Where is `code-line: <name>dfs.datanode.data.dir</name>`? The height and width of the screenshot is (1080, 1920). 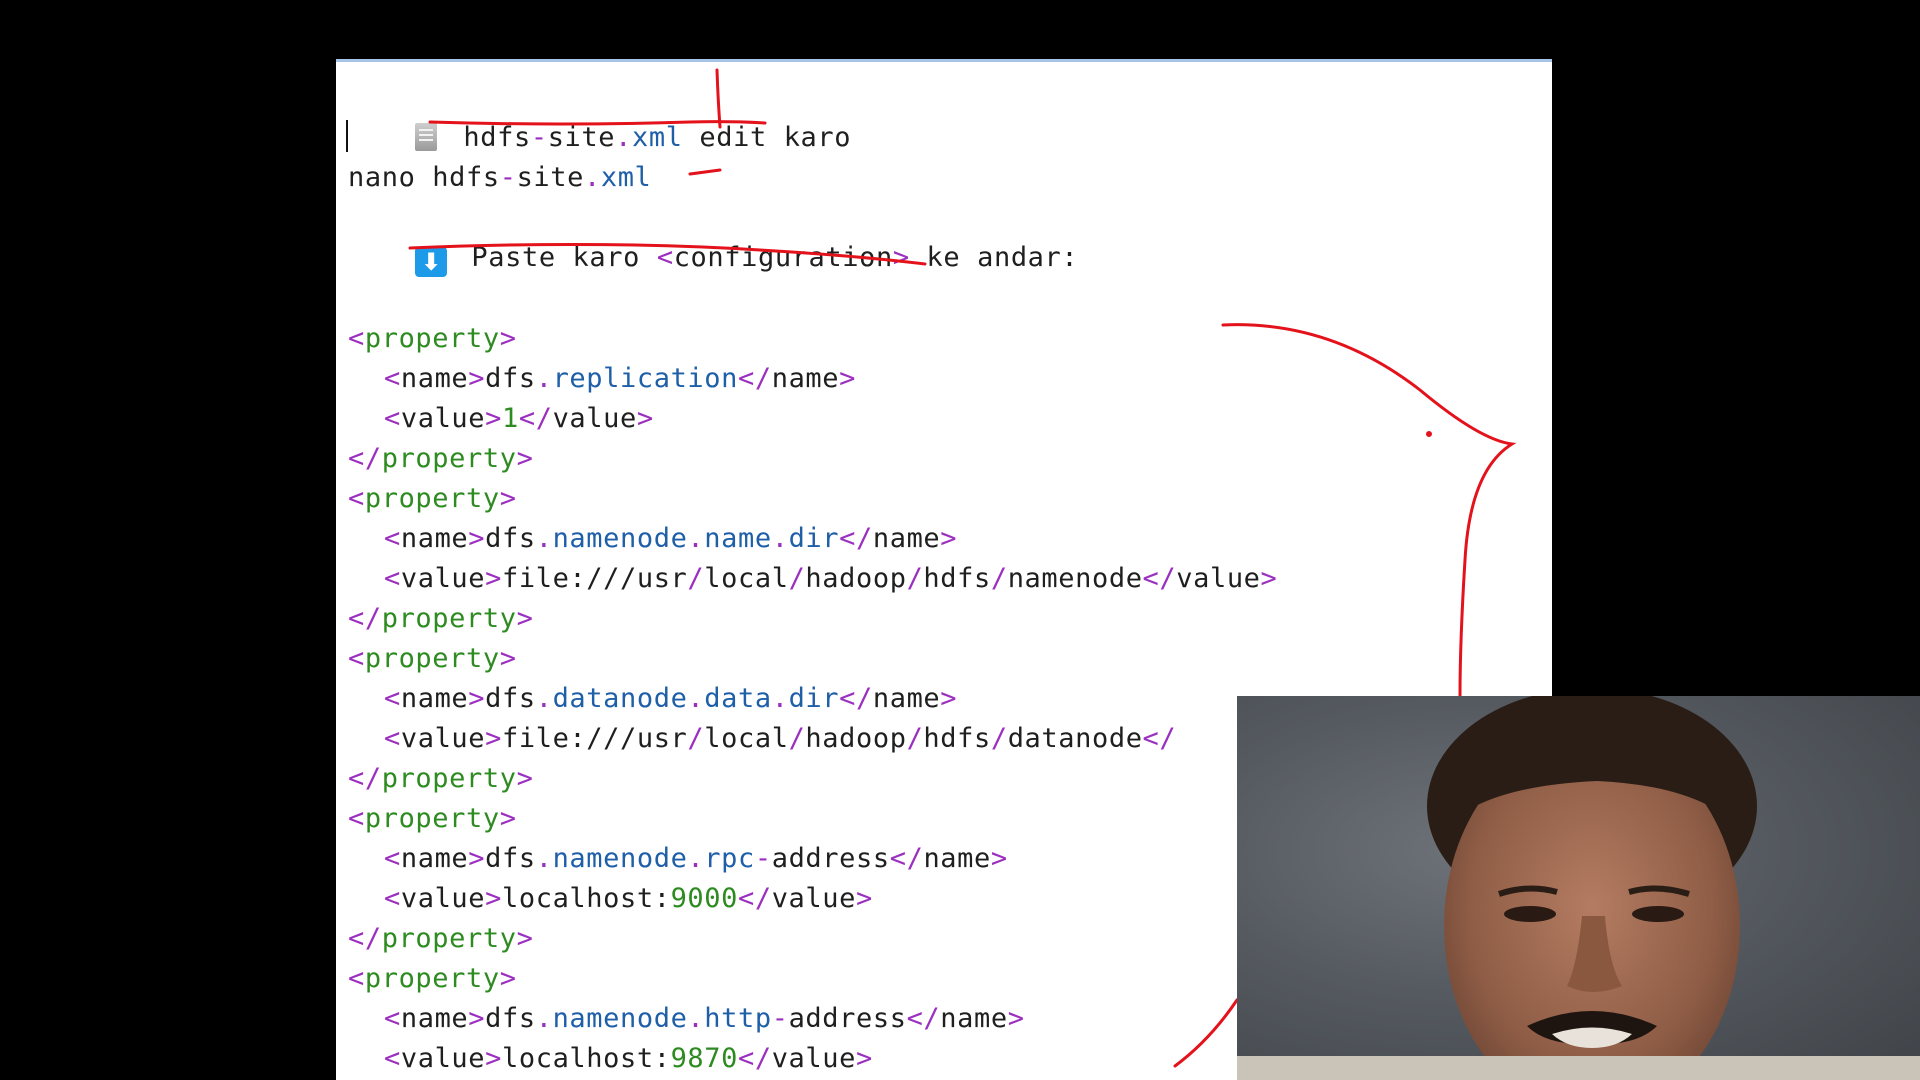
code-line: <name>dfs.datanode.data.dir</name> is located at coordinates (812, 699).